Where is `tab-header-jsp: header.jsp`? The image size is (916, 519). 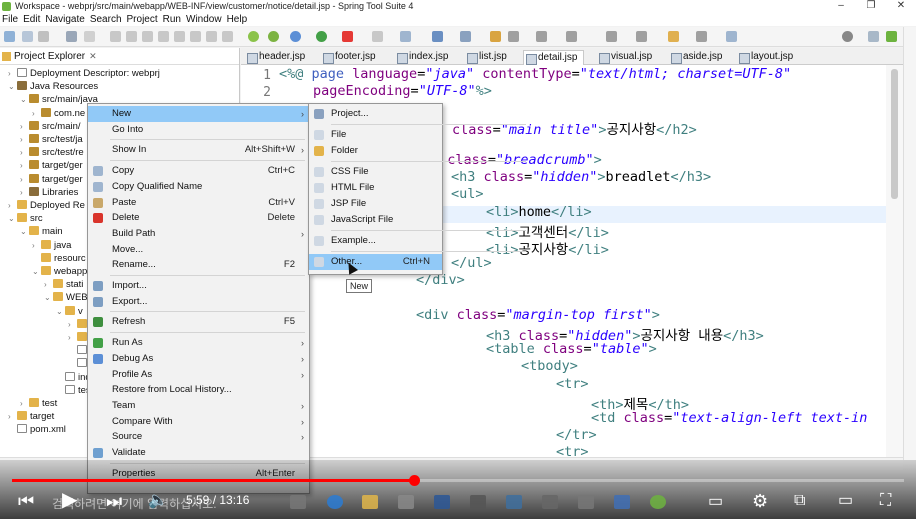 tab-header-jsp: header.jsp is located at coordinates (275, 57).